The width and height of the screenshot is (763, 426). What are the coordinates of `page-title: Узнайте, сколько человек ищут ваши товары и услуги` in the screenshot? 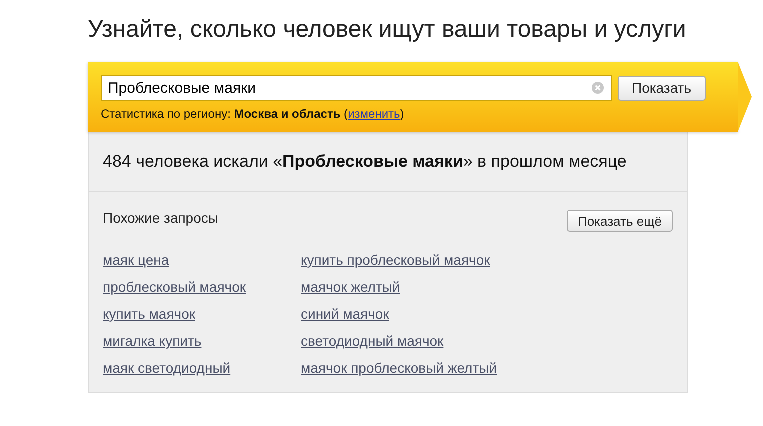 It's located at (388, 30).